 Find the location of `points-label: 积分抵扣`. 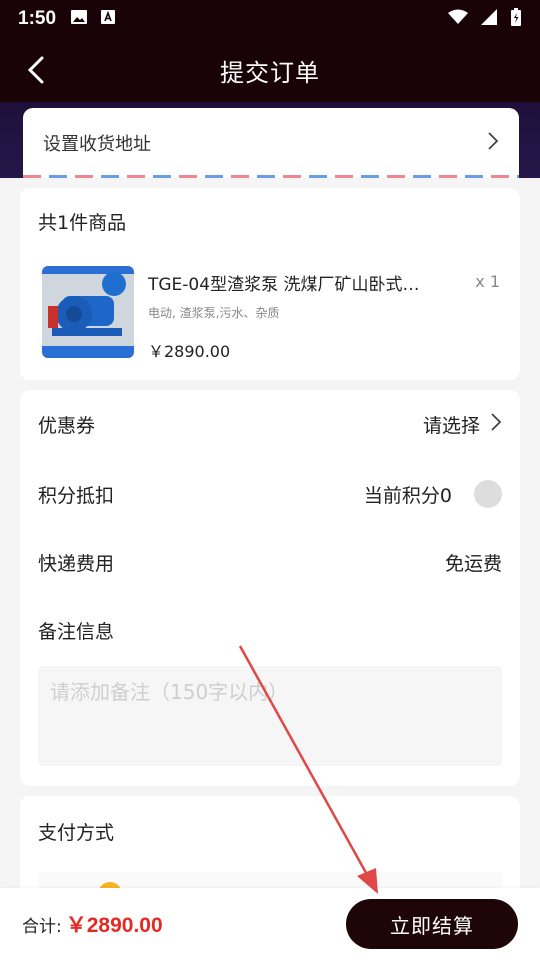

points-label: 积分抵扣 is located at coordinates (76, 495).